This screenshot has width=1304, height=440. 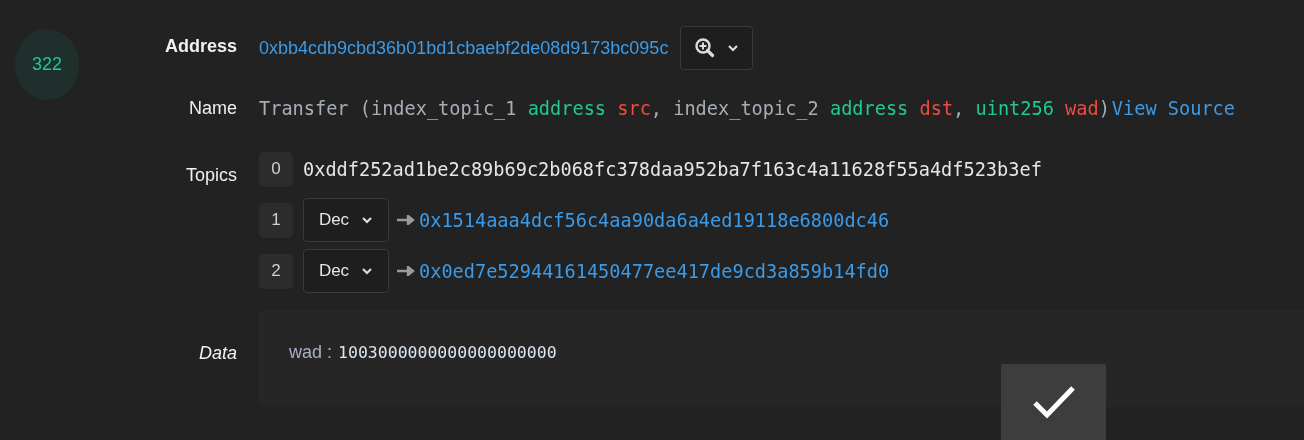 What do you see at coordinates (311, 352) in the screenshot?
I see `data-key: wad :` at bounding box center [311, 352].